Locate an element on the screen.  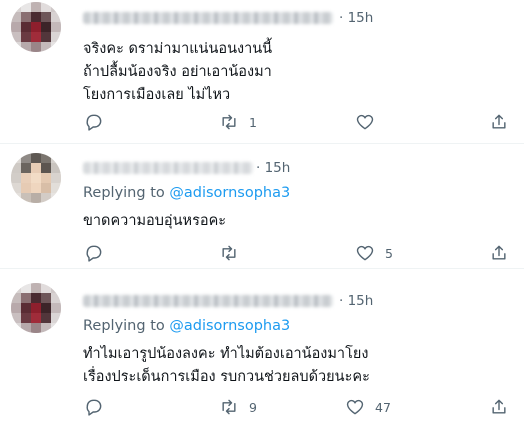
like-button is located at coordinates (370, 122).